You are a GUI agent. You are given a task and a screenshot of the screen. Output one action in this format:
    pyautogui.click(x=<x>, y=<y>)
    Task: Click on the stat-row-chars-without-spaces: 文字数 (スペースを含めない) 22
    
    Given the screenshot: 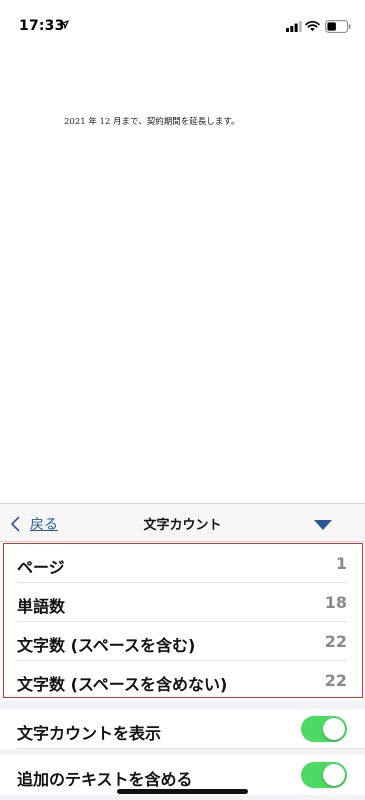 What is the action you would take?
    pyautogui.click(x=182, y=680)
    